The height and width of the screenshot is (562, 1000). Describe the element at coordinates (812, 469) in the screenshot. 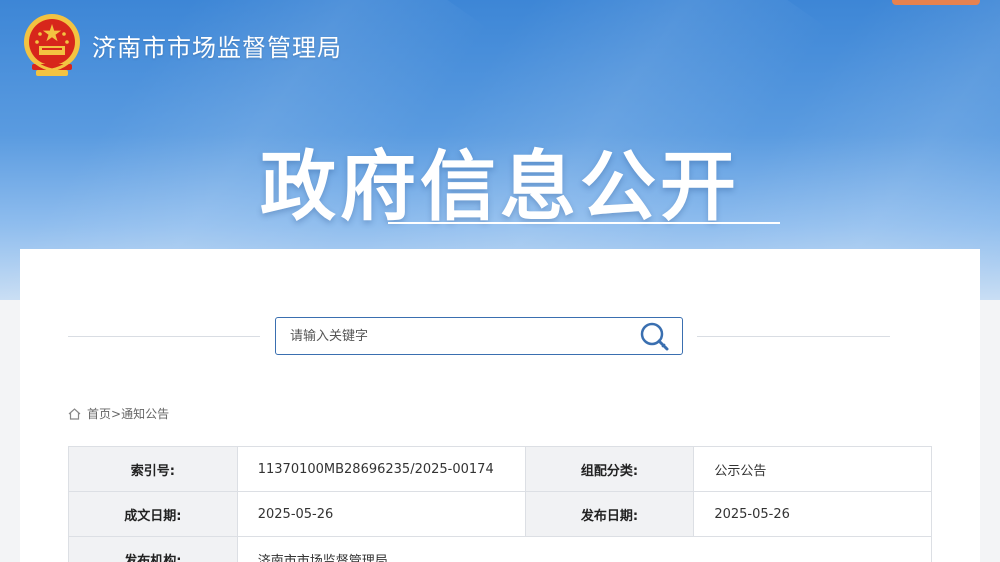

I see `category-value: 公示公告` at that location.